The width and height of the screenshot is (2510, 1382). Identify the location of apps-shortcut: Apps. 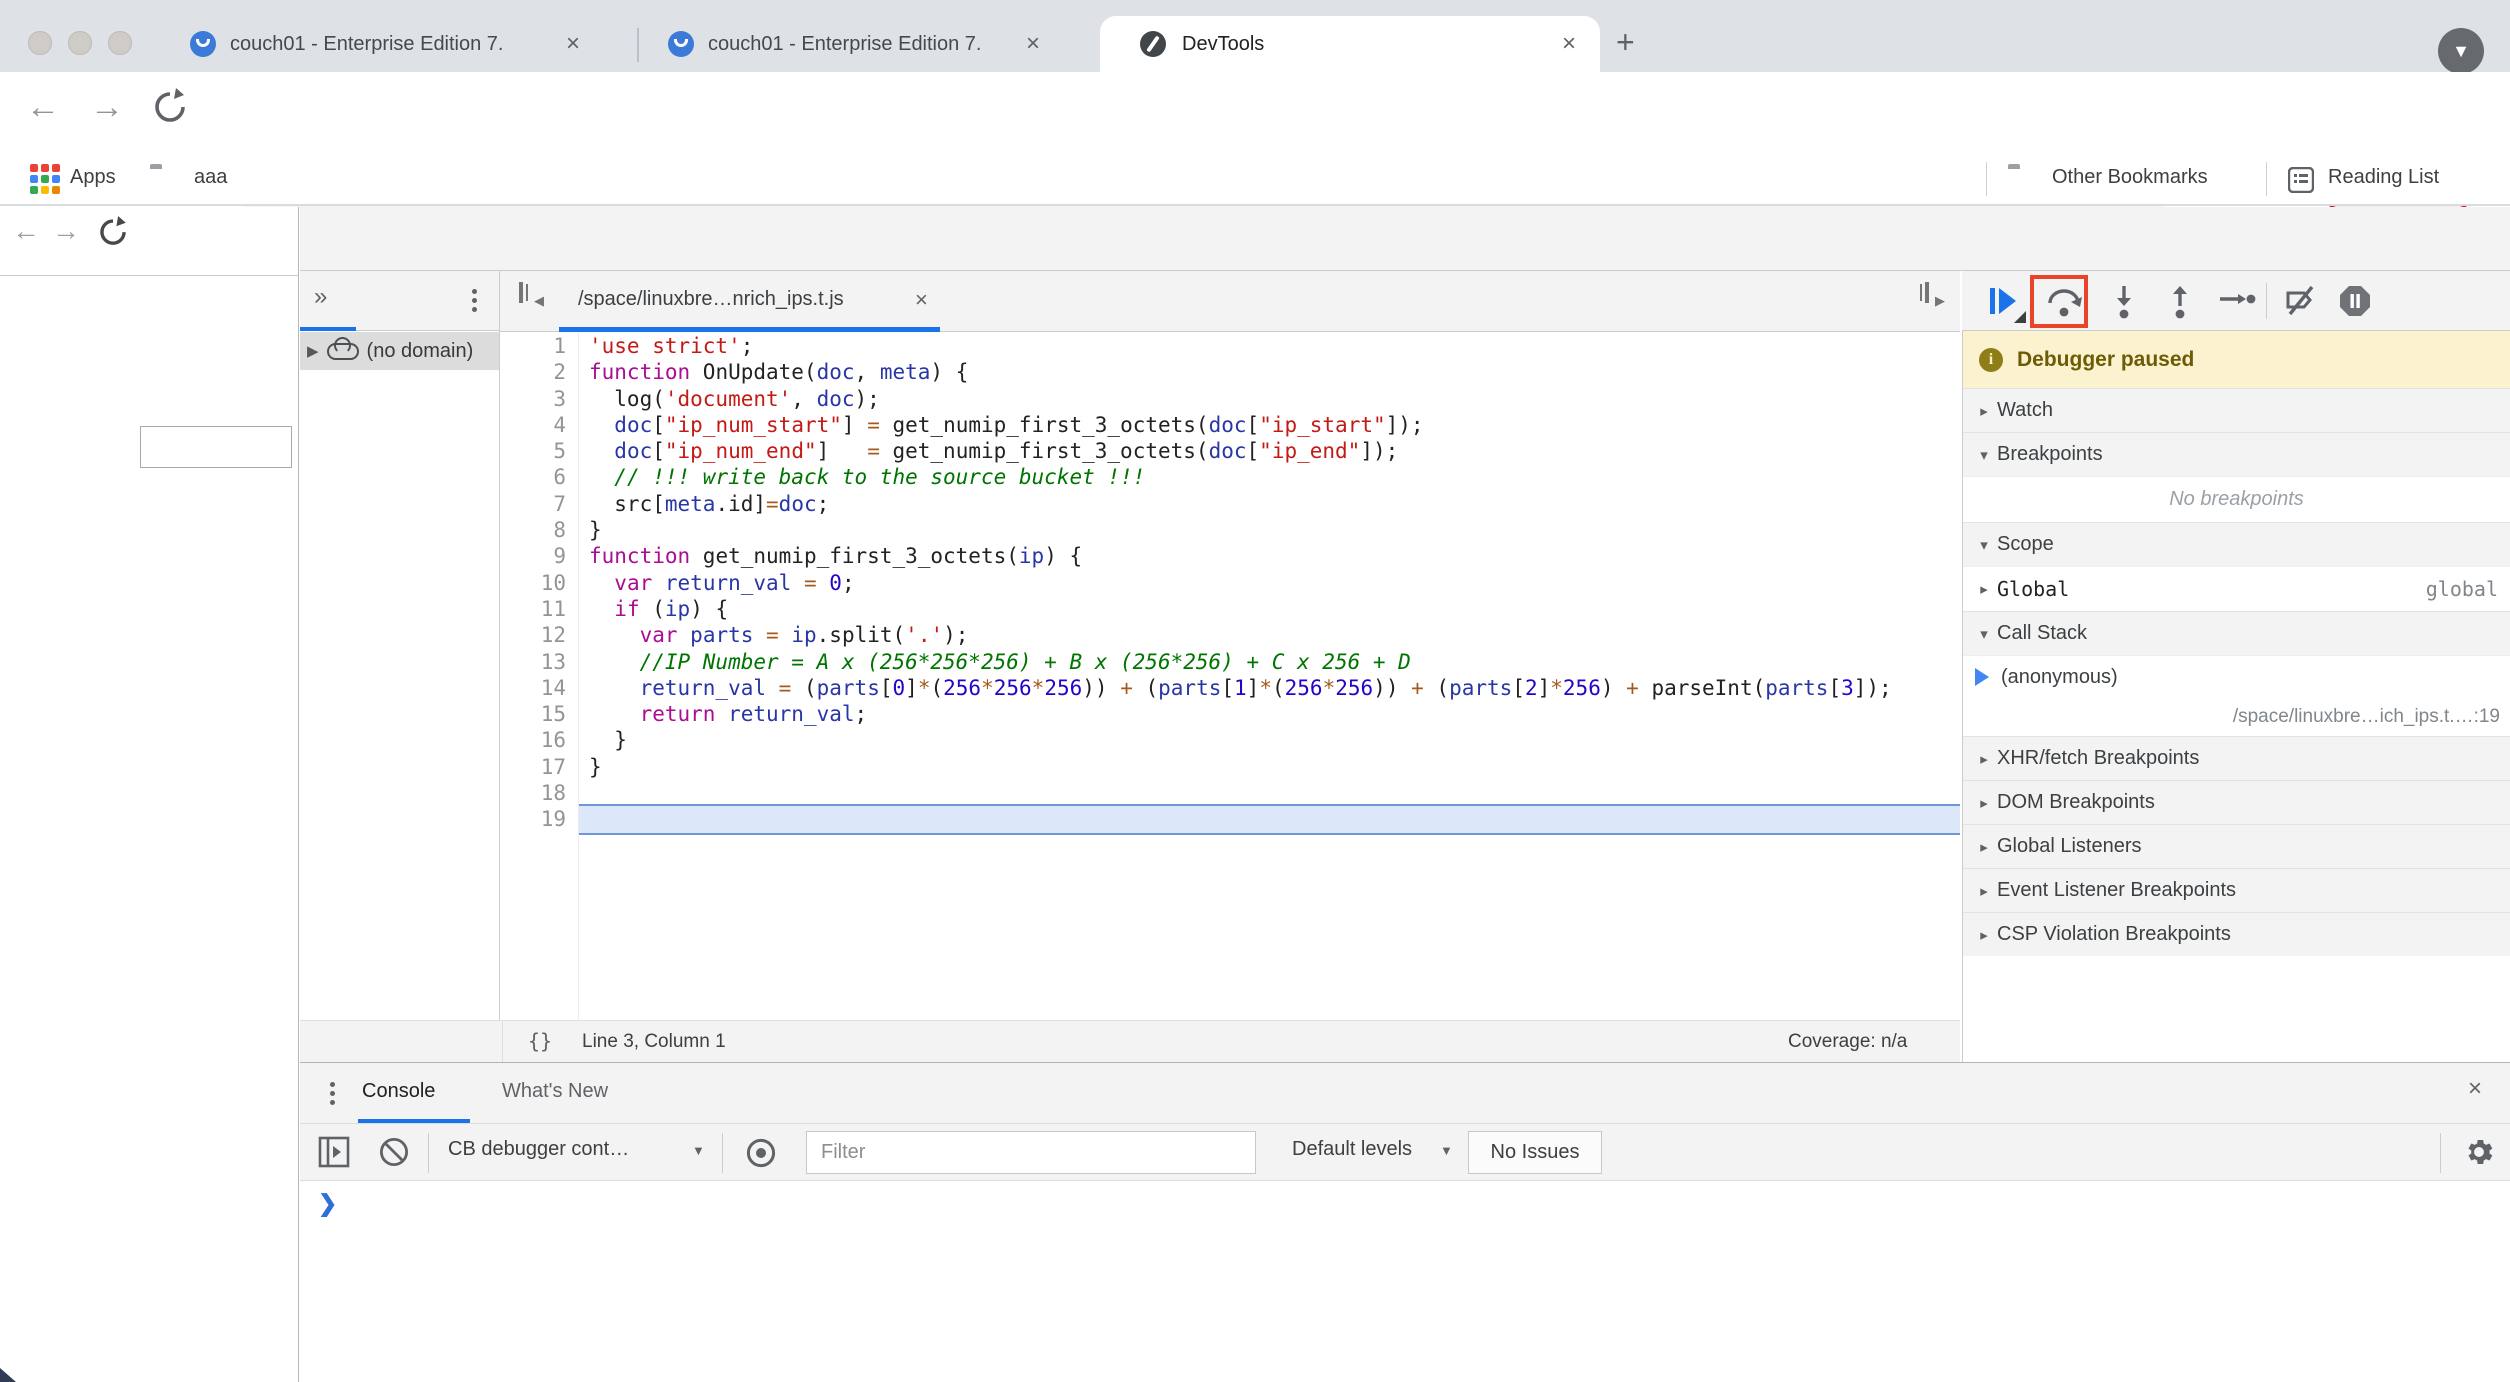
(93, 177).